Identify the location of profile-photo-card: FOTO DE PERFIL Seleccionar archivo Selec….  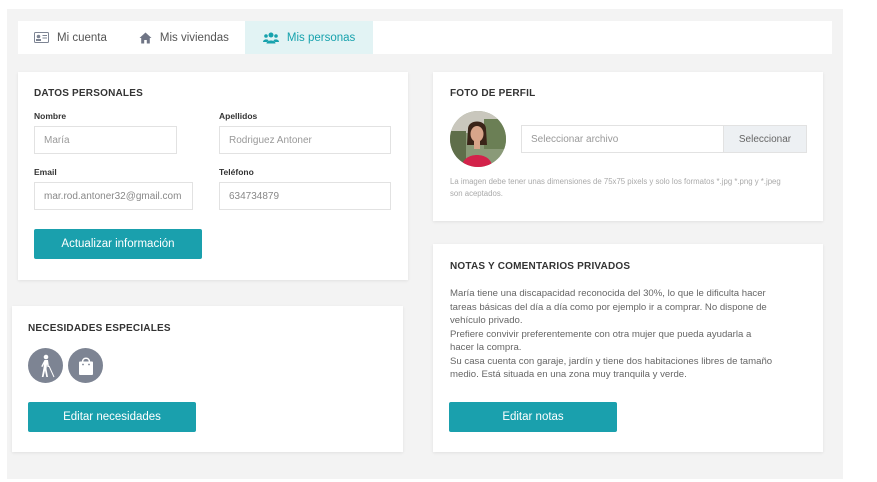
(628, 146).